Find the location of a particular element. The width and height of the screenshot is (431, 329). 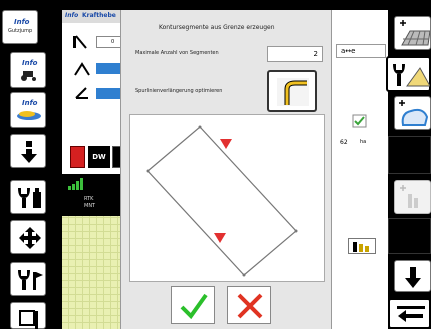

tractor-icon is located at coordinates (28, 76).